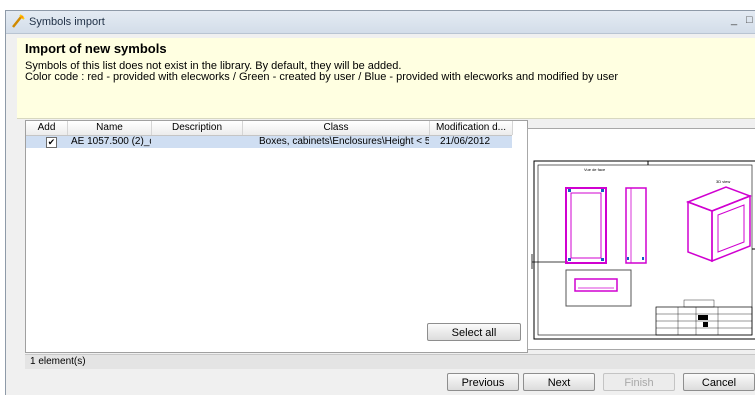  What do you see at coordinates (110, 128) in the screenshot?
I see `column-header-name: Name` at bounding box center [110, 128].